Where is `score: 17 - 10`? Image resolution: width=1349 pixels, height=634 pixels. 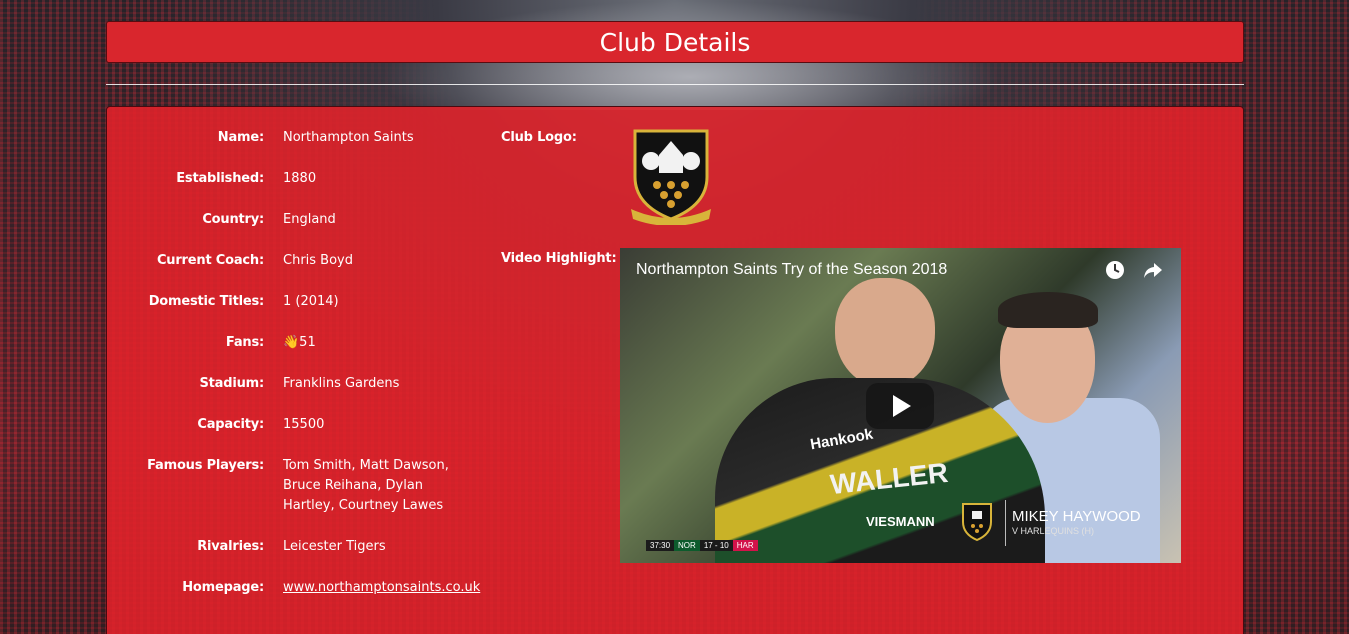
score: 17 - 10 is located at coordinates (716, 545).